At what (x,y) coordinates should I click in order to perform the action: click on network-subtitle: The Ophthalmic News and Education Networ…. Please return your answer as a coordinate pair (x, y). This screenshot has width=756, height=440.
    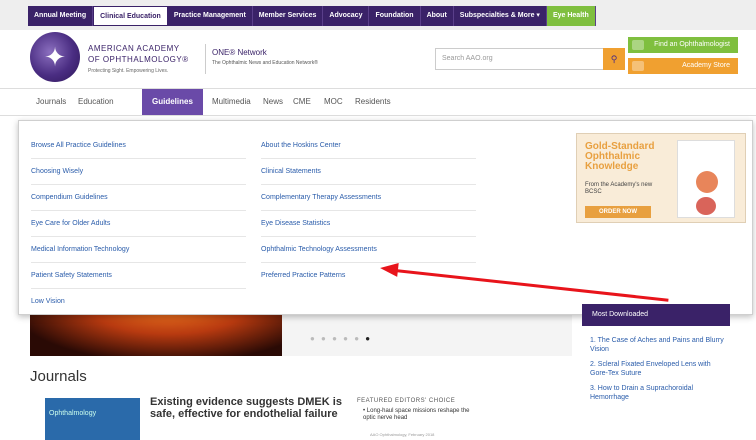
    Looking at the image, I should click on (265, 63).